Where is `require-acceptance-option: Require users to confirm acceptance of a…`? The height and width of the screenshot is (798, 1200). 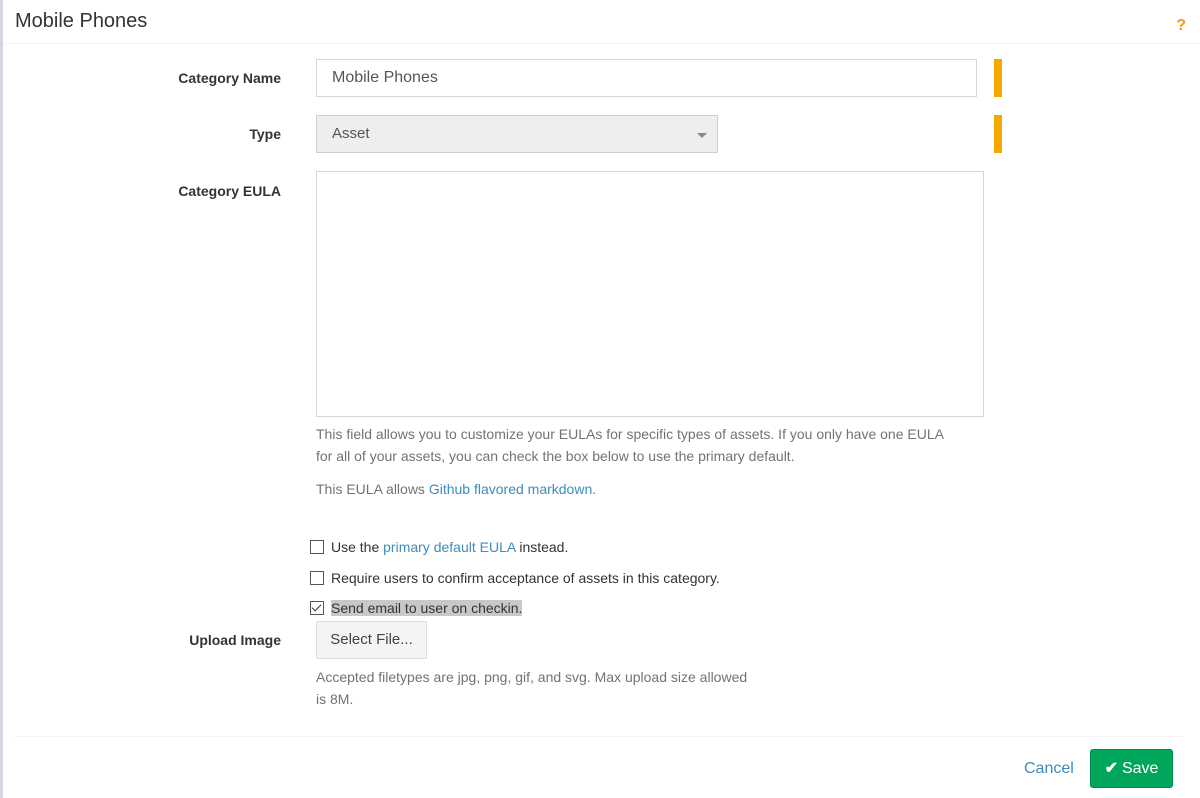 require-acceptance-option: Require users to confirm acceptance of a… is located at coordinates (515, 578).